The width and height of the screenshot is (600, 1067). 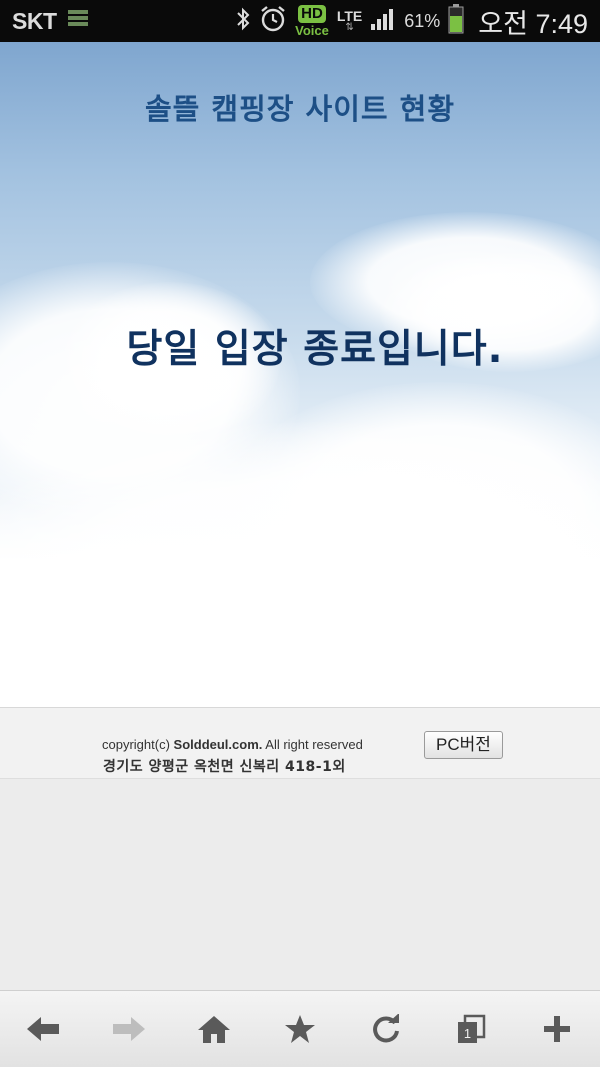 I want to click on forward-arrow-icon, so click(x=128, y=1029).